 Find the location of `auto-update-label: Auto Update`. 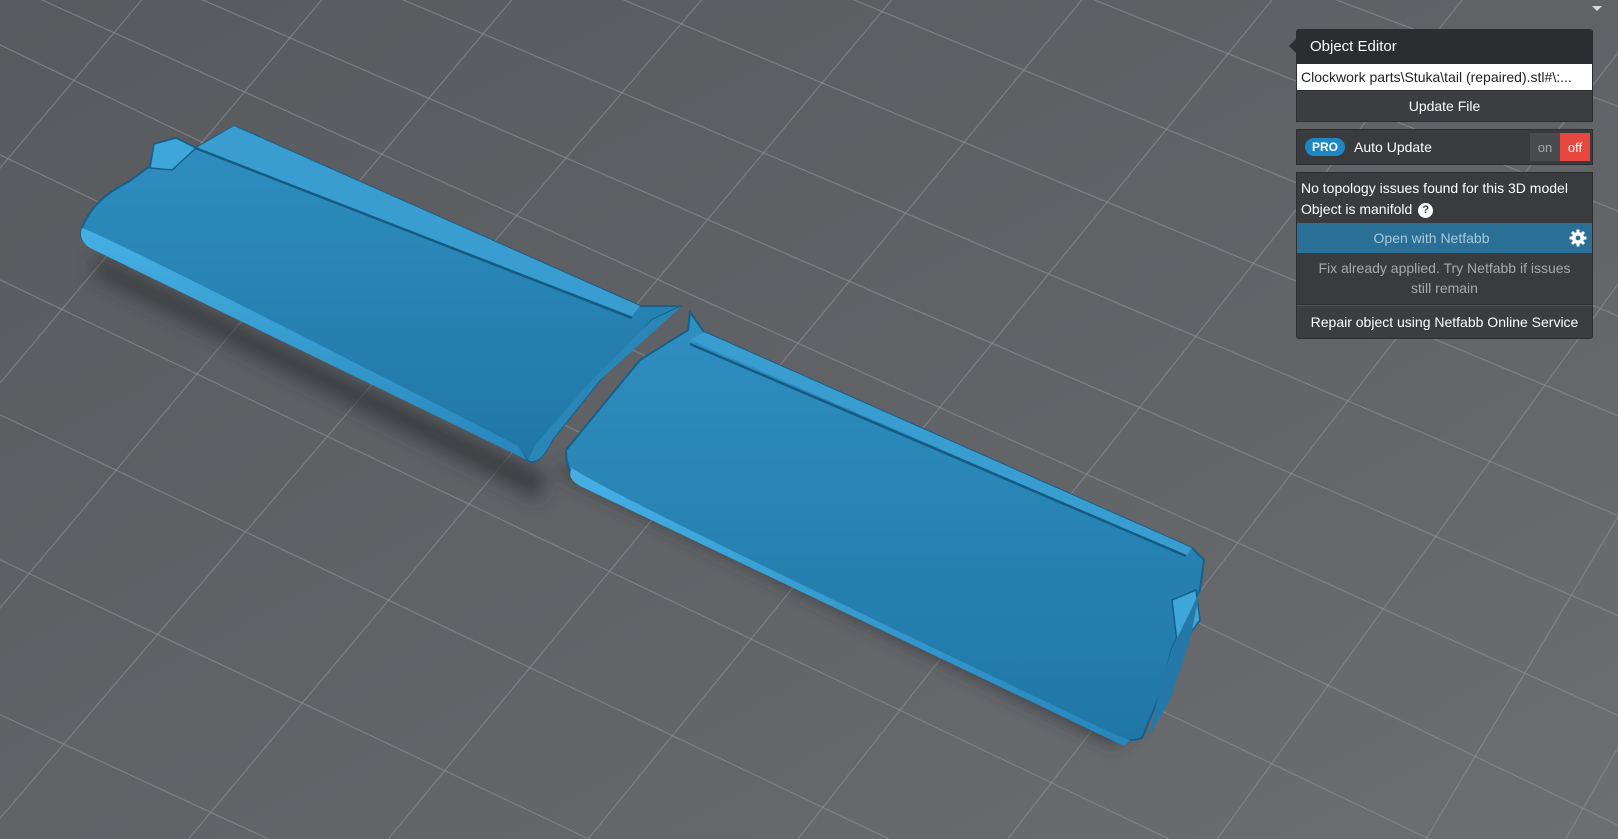

auto-update-label: Auto Update is located at coordinates (1393, 147).